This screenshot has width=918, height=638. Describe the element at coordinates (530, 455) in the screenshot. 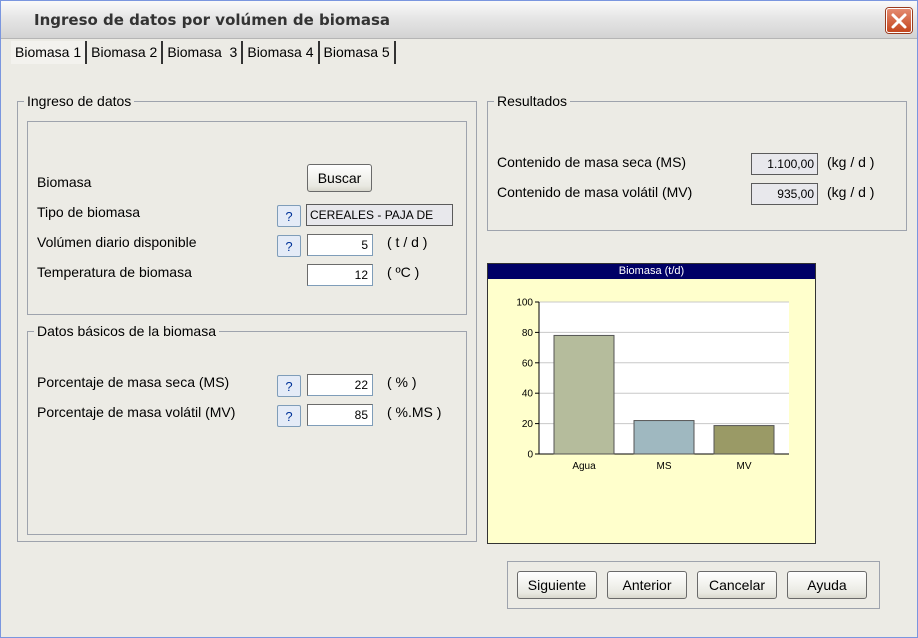

I see `y-tick-label: 0` at that location.